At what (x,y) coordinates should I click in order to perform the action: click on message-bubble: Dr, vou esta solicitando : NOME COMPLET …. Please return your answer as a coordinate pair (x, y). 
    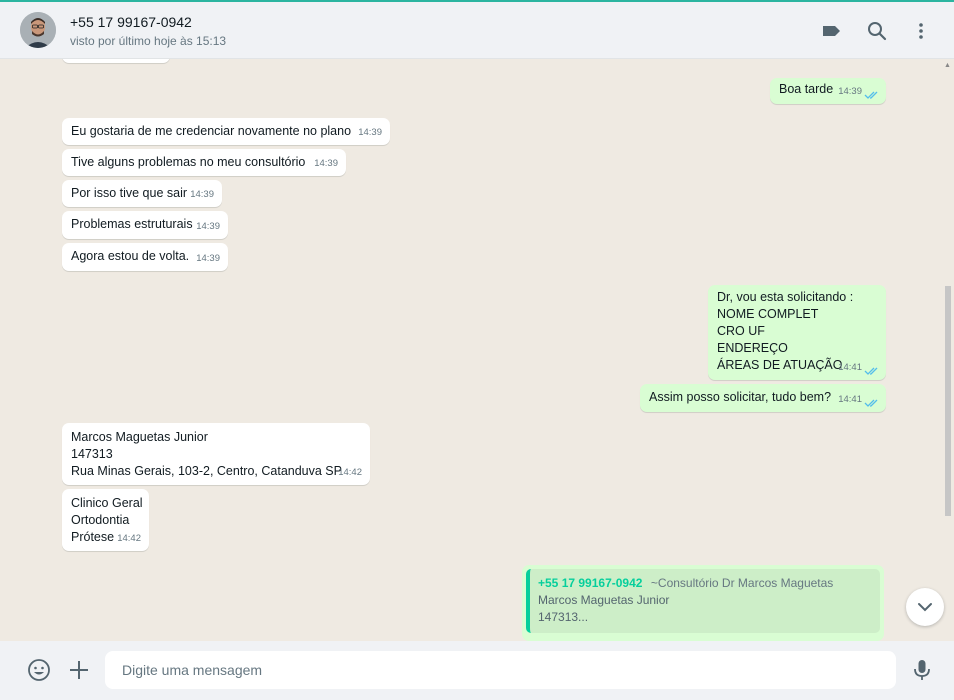
    Looking at the image, I should click on (797, 332).